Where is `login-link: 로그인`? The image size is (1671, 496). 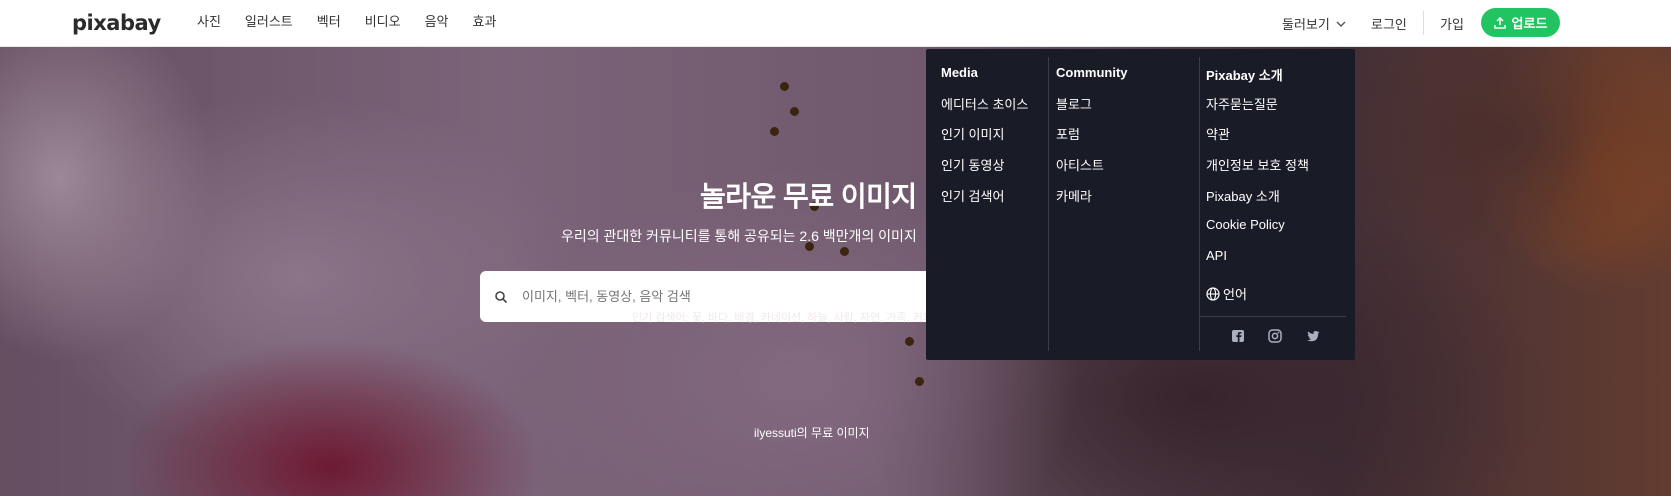
login-link: 로그인 is located at coordinates (1389, 23).